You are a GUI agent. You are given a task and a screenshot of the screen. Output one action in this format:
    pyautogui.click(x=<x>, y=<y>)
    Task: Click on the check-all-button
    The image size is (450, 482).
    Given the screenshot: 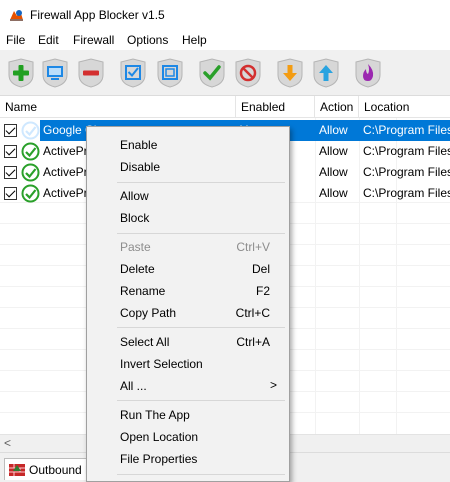 What is the action you would take?
    pyautogui.click(x=133, y=73)
    